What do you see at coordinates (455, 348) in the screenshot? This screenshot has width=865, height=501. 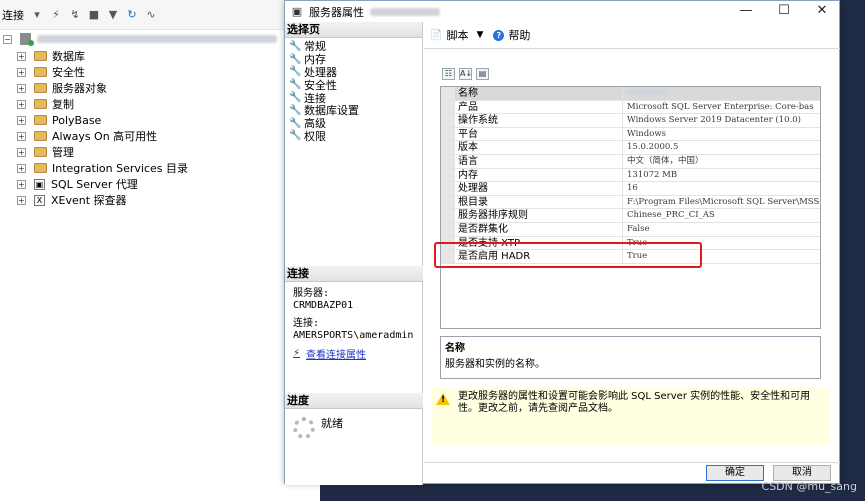 I see `description-title: 名称` at bounding box center [455, 348].